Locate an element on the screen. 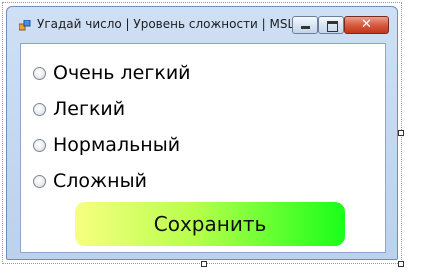  radio-option-normal: Нормальный is located at coordinates (106, 145).